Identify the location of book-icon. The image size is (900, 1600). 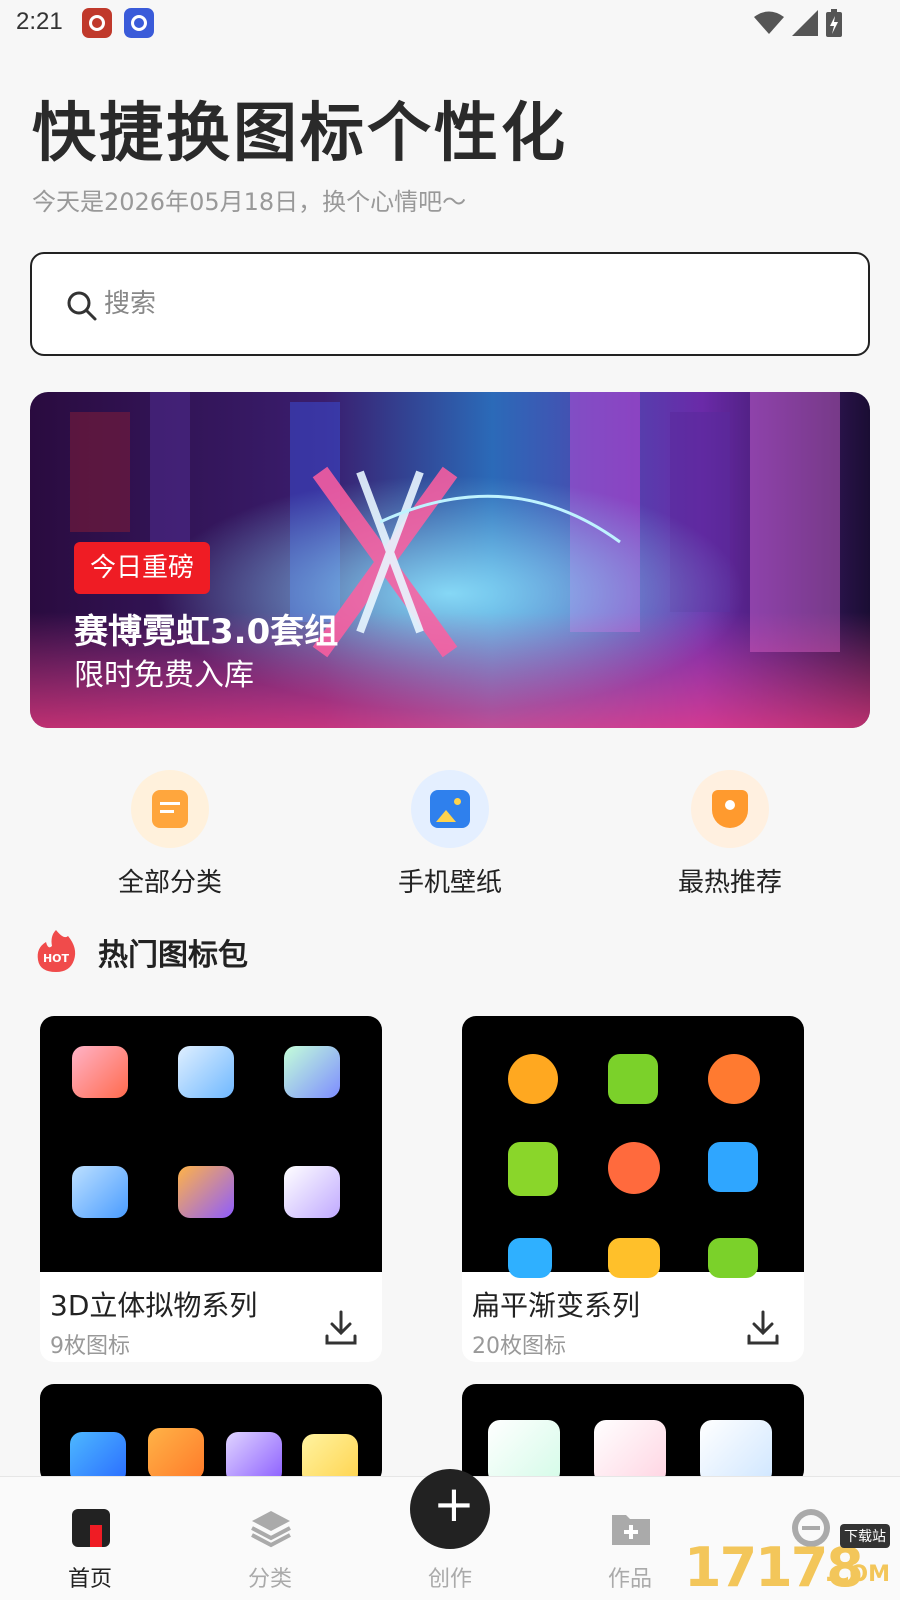
(533, 1169).